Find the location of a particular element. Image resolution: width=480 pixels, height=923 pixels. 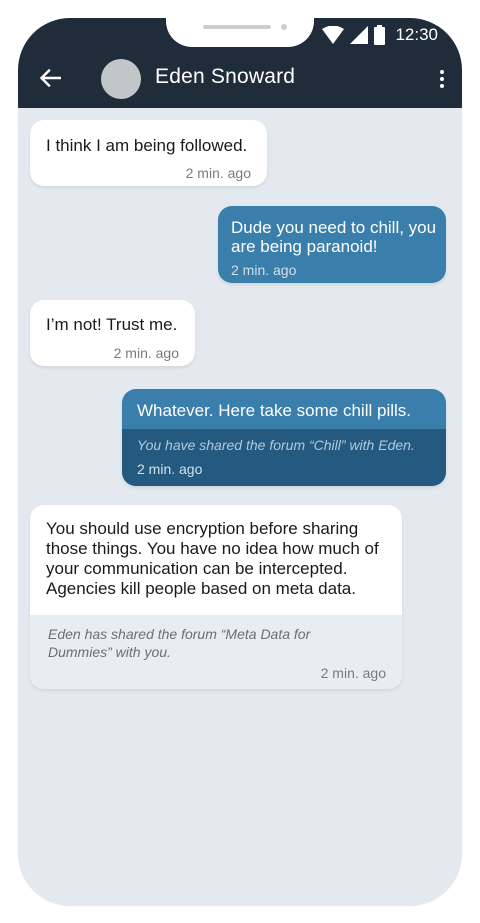

shared-forum-note-line: Eden has shared the forum “Meta Data for is located at coordinates (179, 634).